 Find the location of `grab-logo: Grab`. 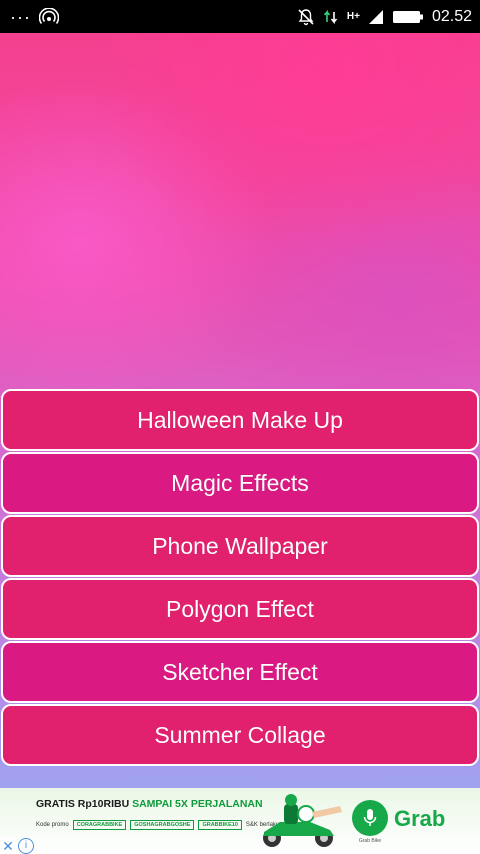

grab-logo: Grab is located at coordinates (420, 818).